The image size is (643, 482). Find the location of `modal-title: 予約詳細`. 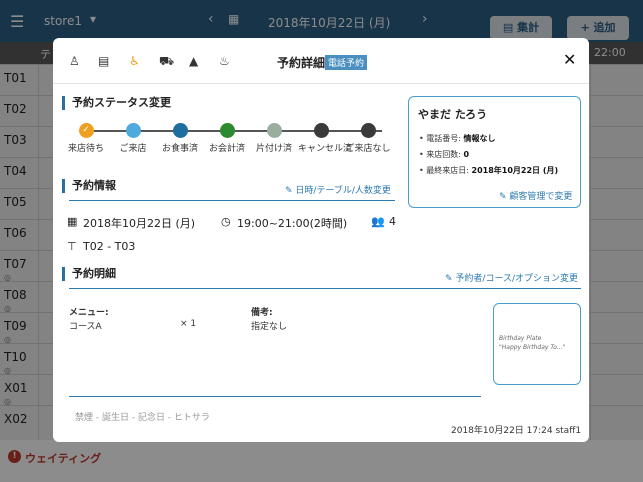

modal-title: 予約詳細 is located at coordinates (301, 63).